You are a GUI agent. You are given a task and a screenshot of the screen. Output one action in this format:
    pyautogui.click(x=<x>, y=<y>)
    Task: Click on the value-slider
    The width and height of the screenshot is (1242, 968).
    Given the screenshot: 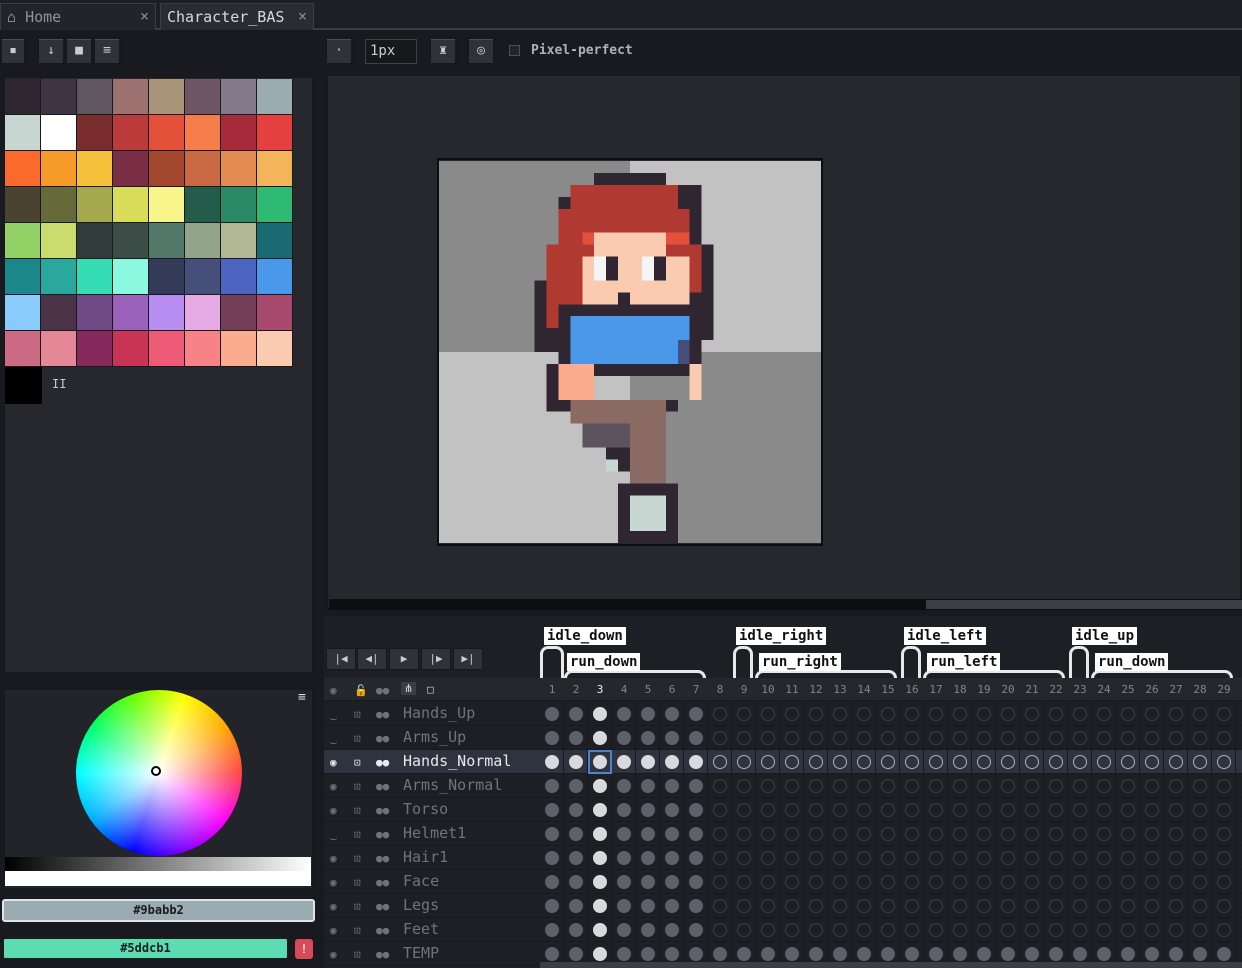 What is the action you would take?
    pyautogui.click(x=158, y=864)
    